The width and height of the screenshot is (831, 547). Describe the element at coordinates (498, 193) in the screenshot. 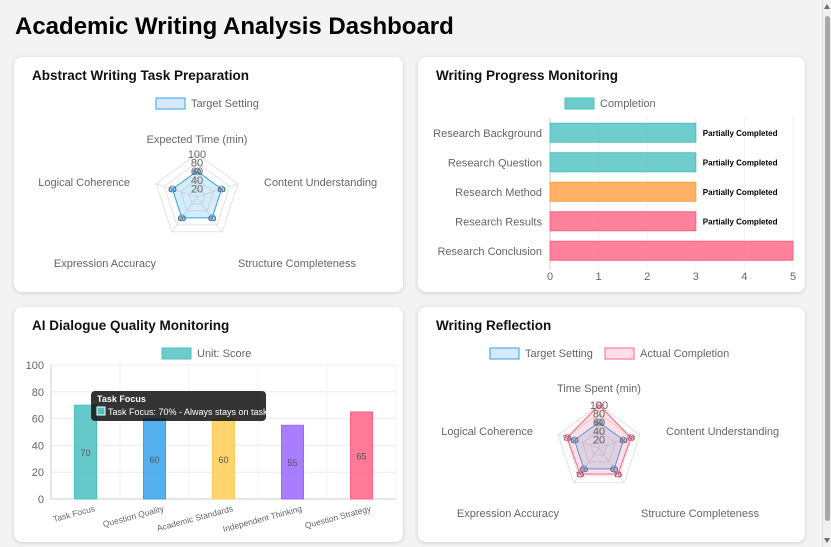

I see `y-category-label: Research Method` at that location.